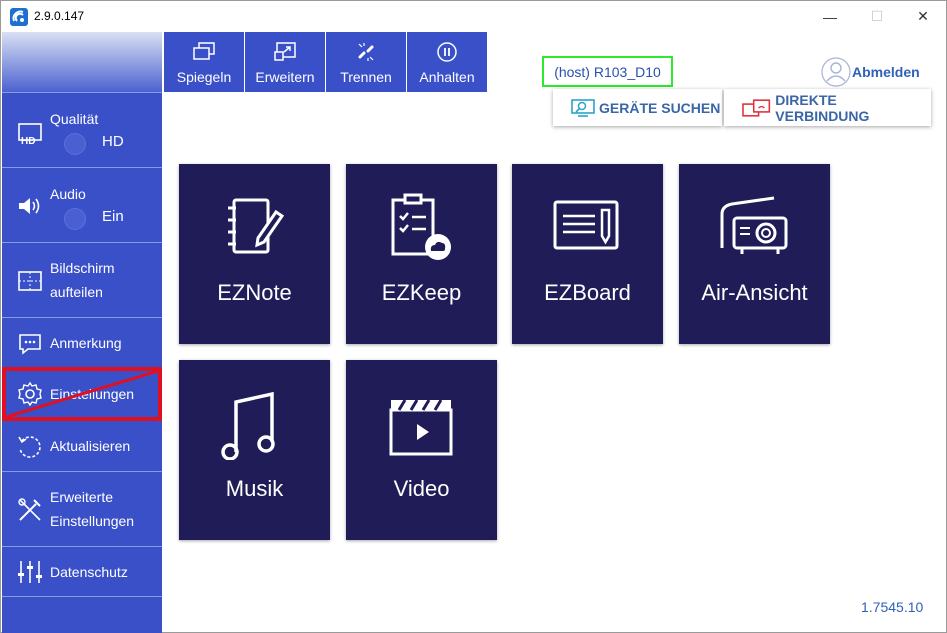 The height and width of the screenshot is (633, 947). What do you see at coordinates (81, 497) in the screenshot?
I see `advanced-settings-label-1: Erweiterte` at bounding box center [81, 497].